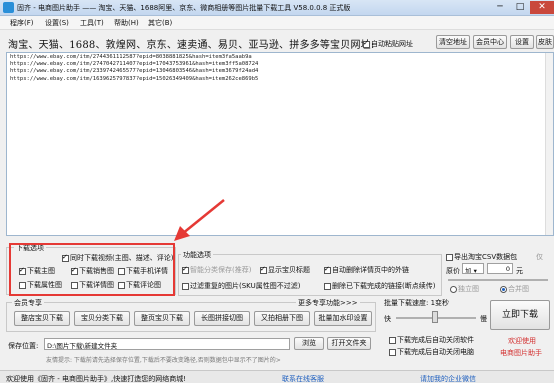 This screenshot has height=383, width=554. Describe the element at coordinates (387, 319) in the screenshot. I see `speed-fast-label: 快` at that location.